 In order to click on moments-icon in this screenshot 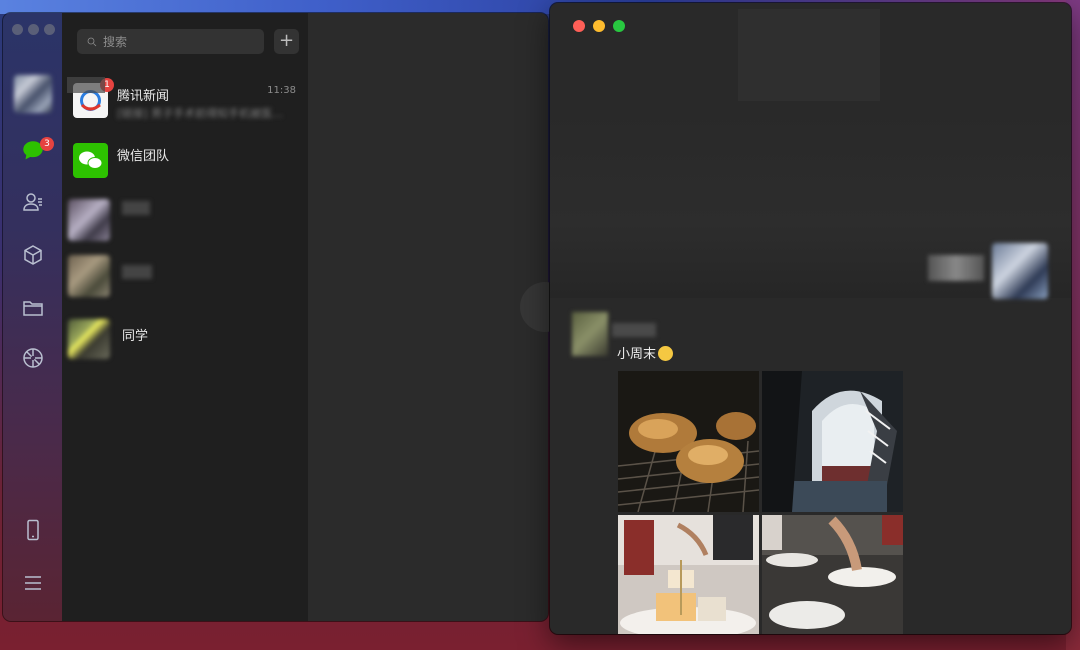, I will do `click(33, 358)`.